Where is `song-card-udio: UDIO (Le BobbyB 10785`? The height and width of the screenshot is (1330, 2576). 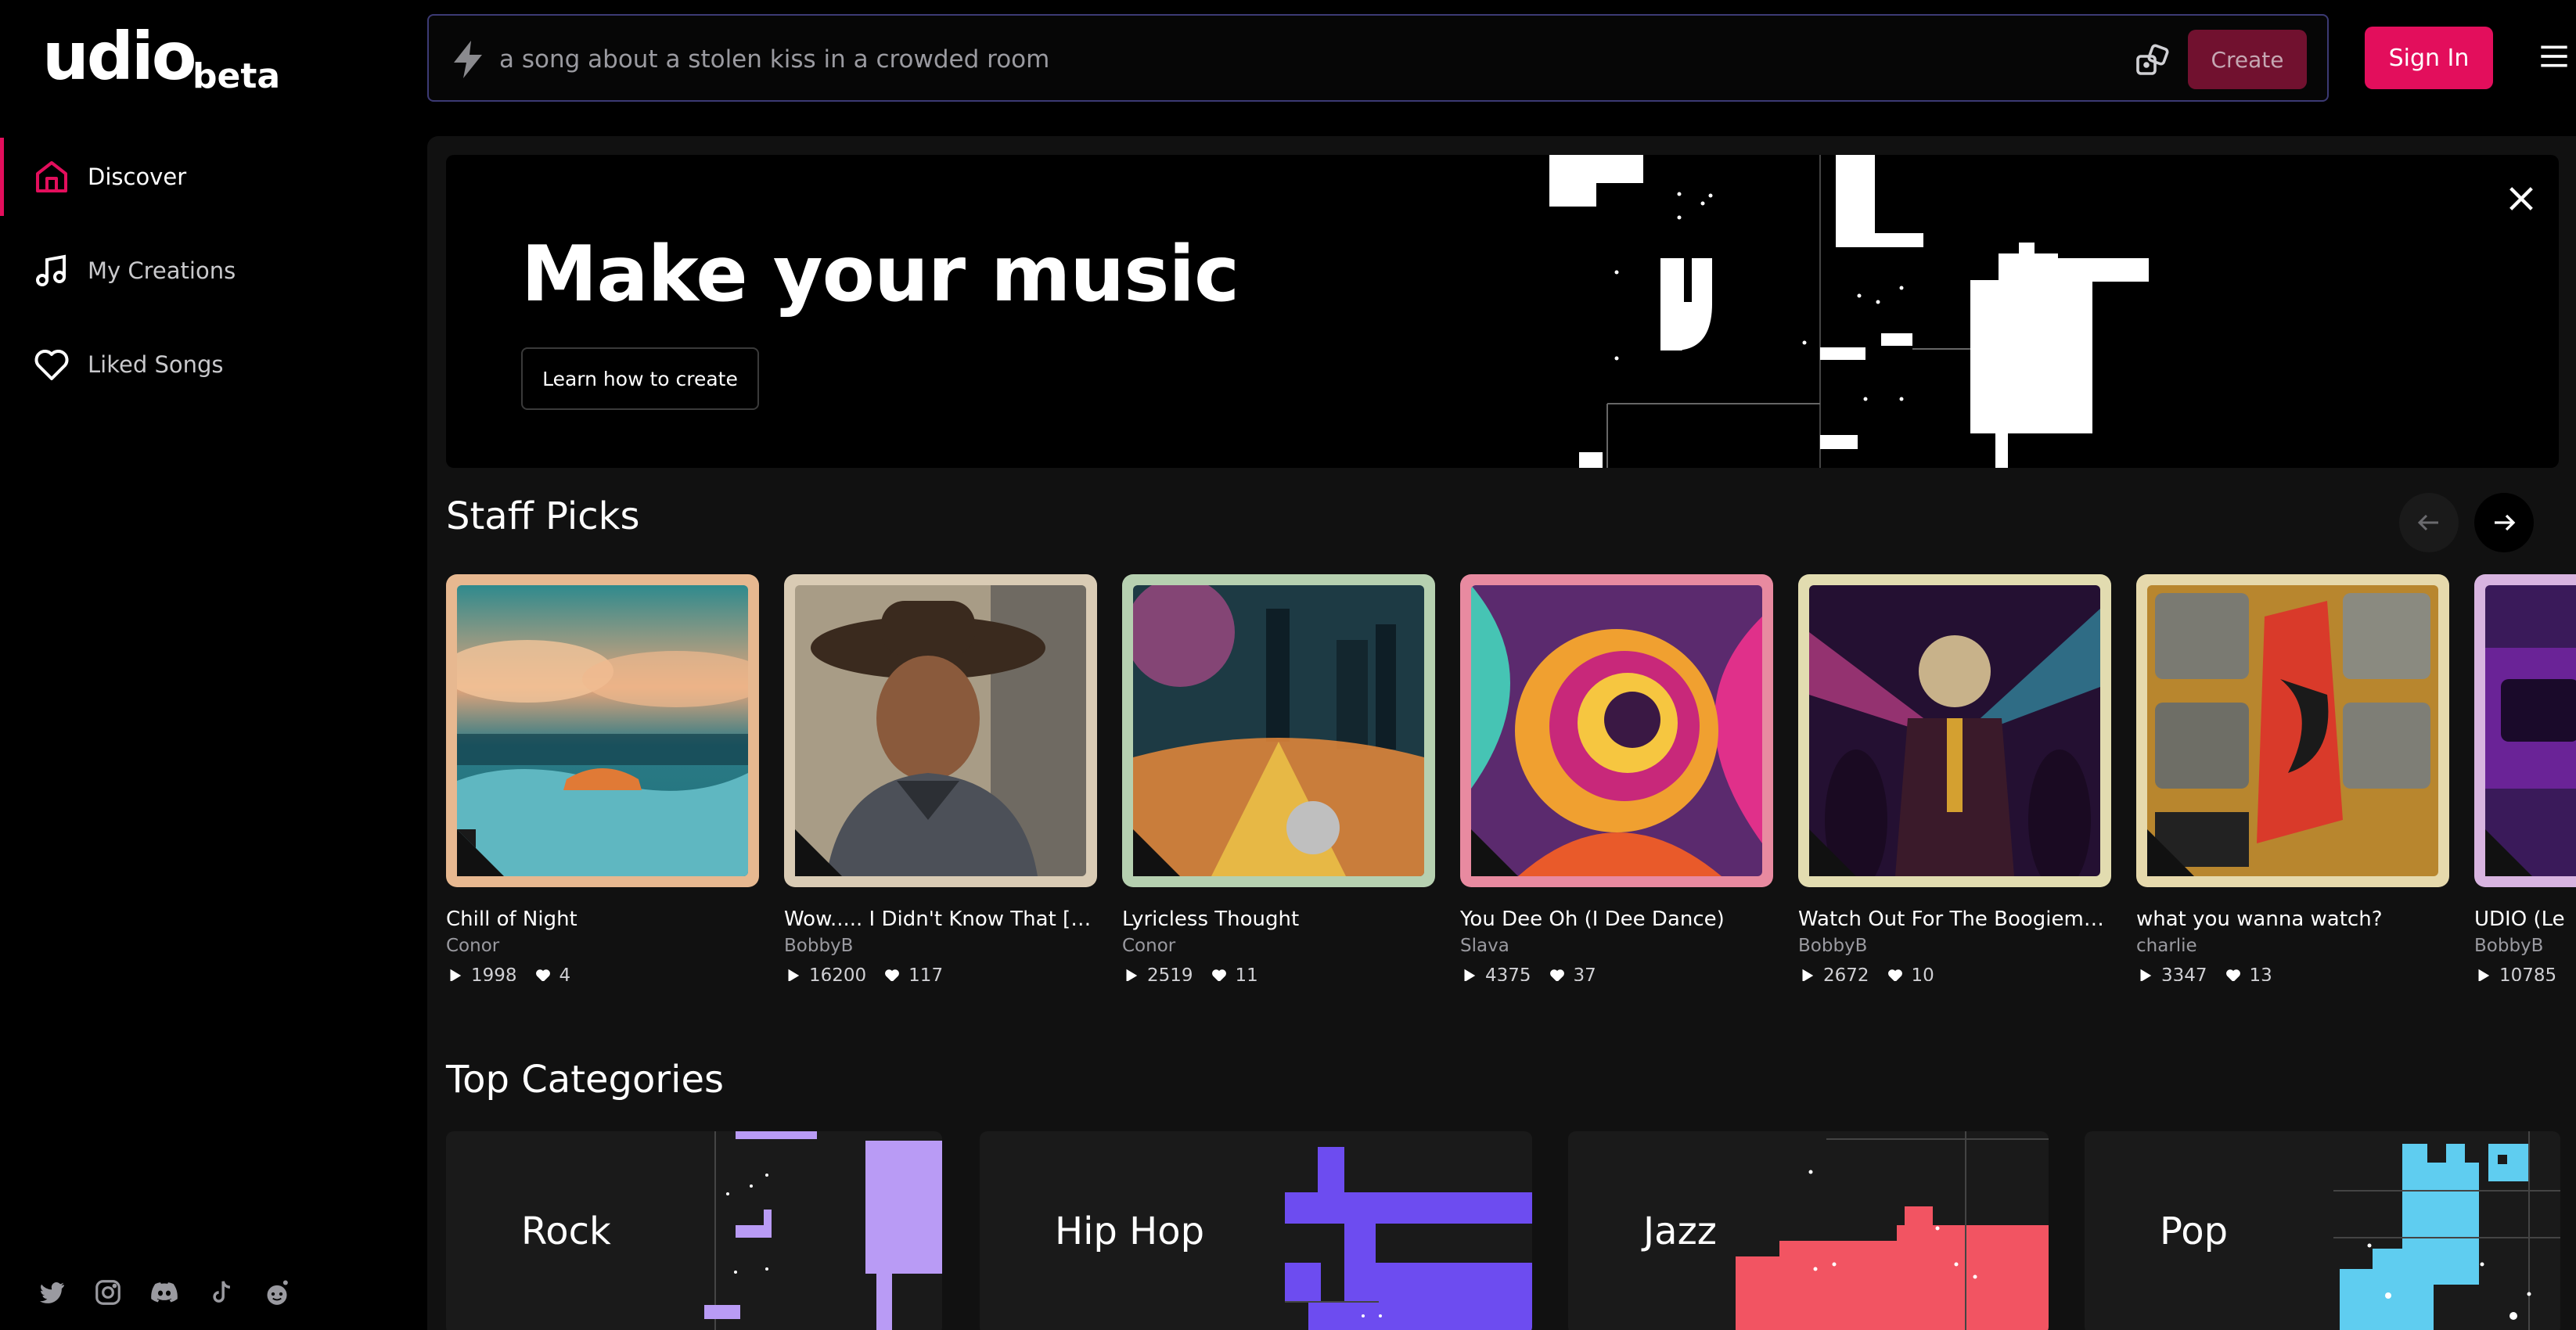 song-card-udio: UDIO (Le BobbyB 10785 is located at coordinates (2525, 777).